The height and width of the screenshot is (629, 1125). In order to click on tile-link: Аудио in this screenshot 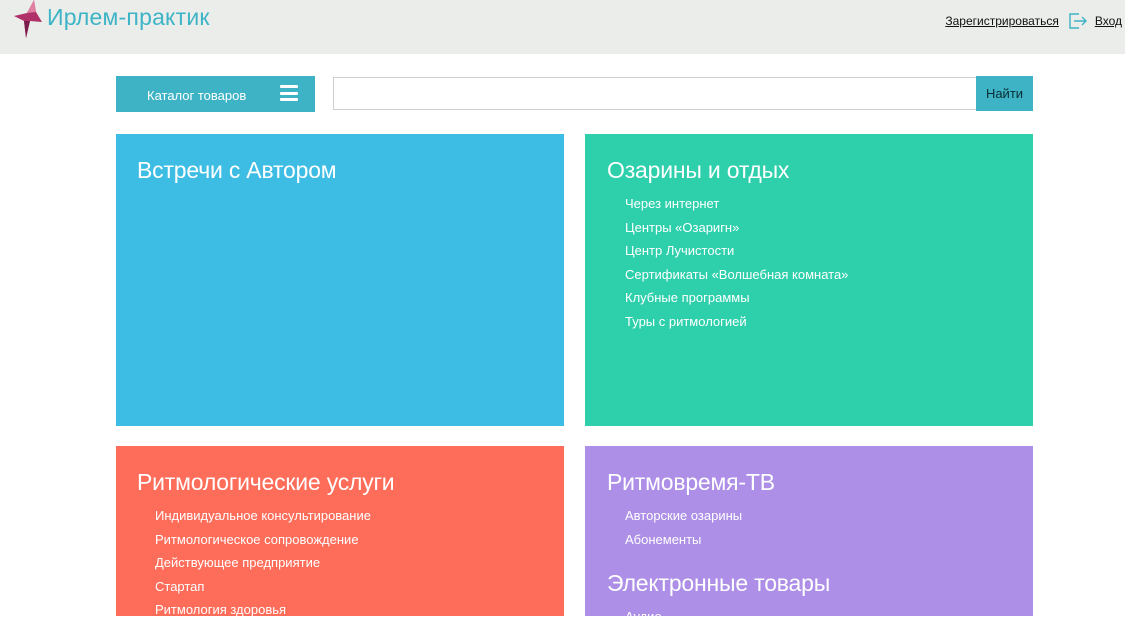, I will do `click(829, 617)`.